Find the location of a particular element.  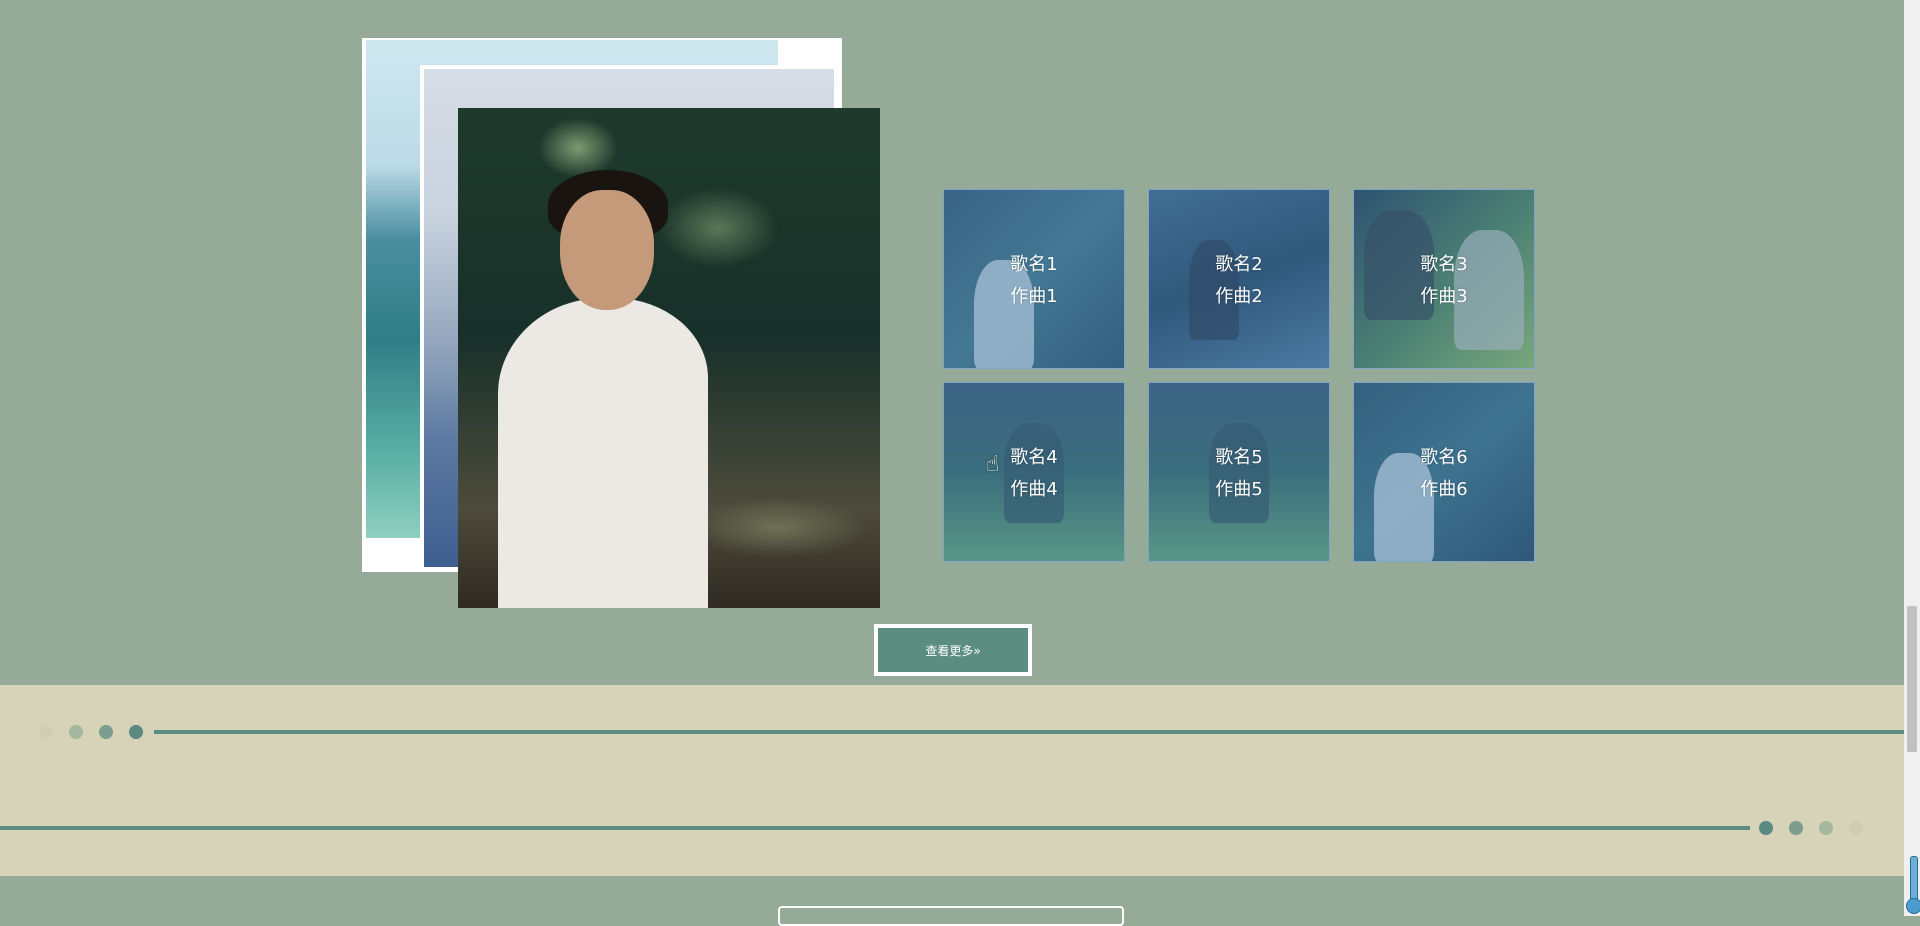

album-card-6: 歌名6 作曲6 is located at coordinates (1444, 472).